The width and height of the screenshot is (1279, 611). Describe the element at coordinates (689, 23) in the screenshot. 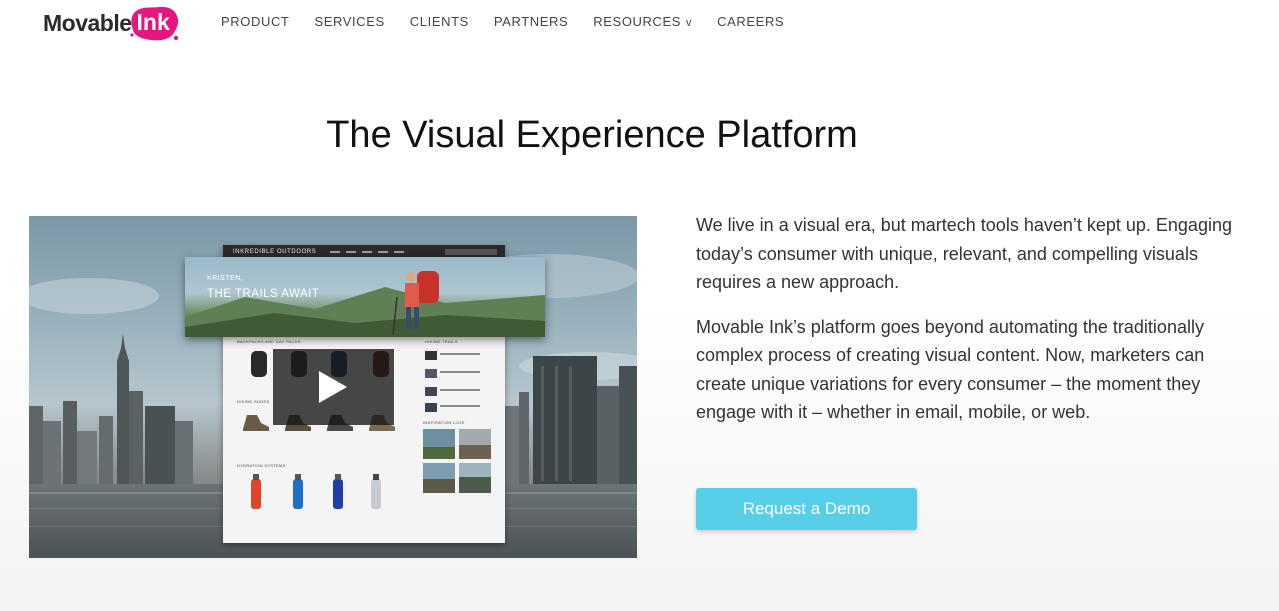

I see `chevron-down-icon: v` at that location.